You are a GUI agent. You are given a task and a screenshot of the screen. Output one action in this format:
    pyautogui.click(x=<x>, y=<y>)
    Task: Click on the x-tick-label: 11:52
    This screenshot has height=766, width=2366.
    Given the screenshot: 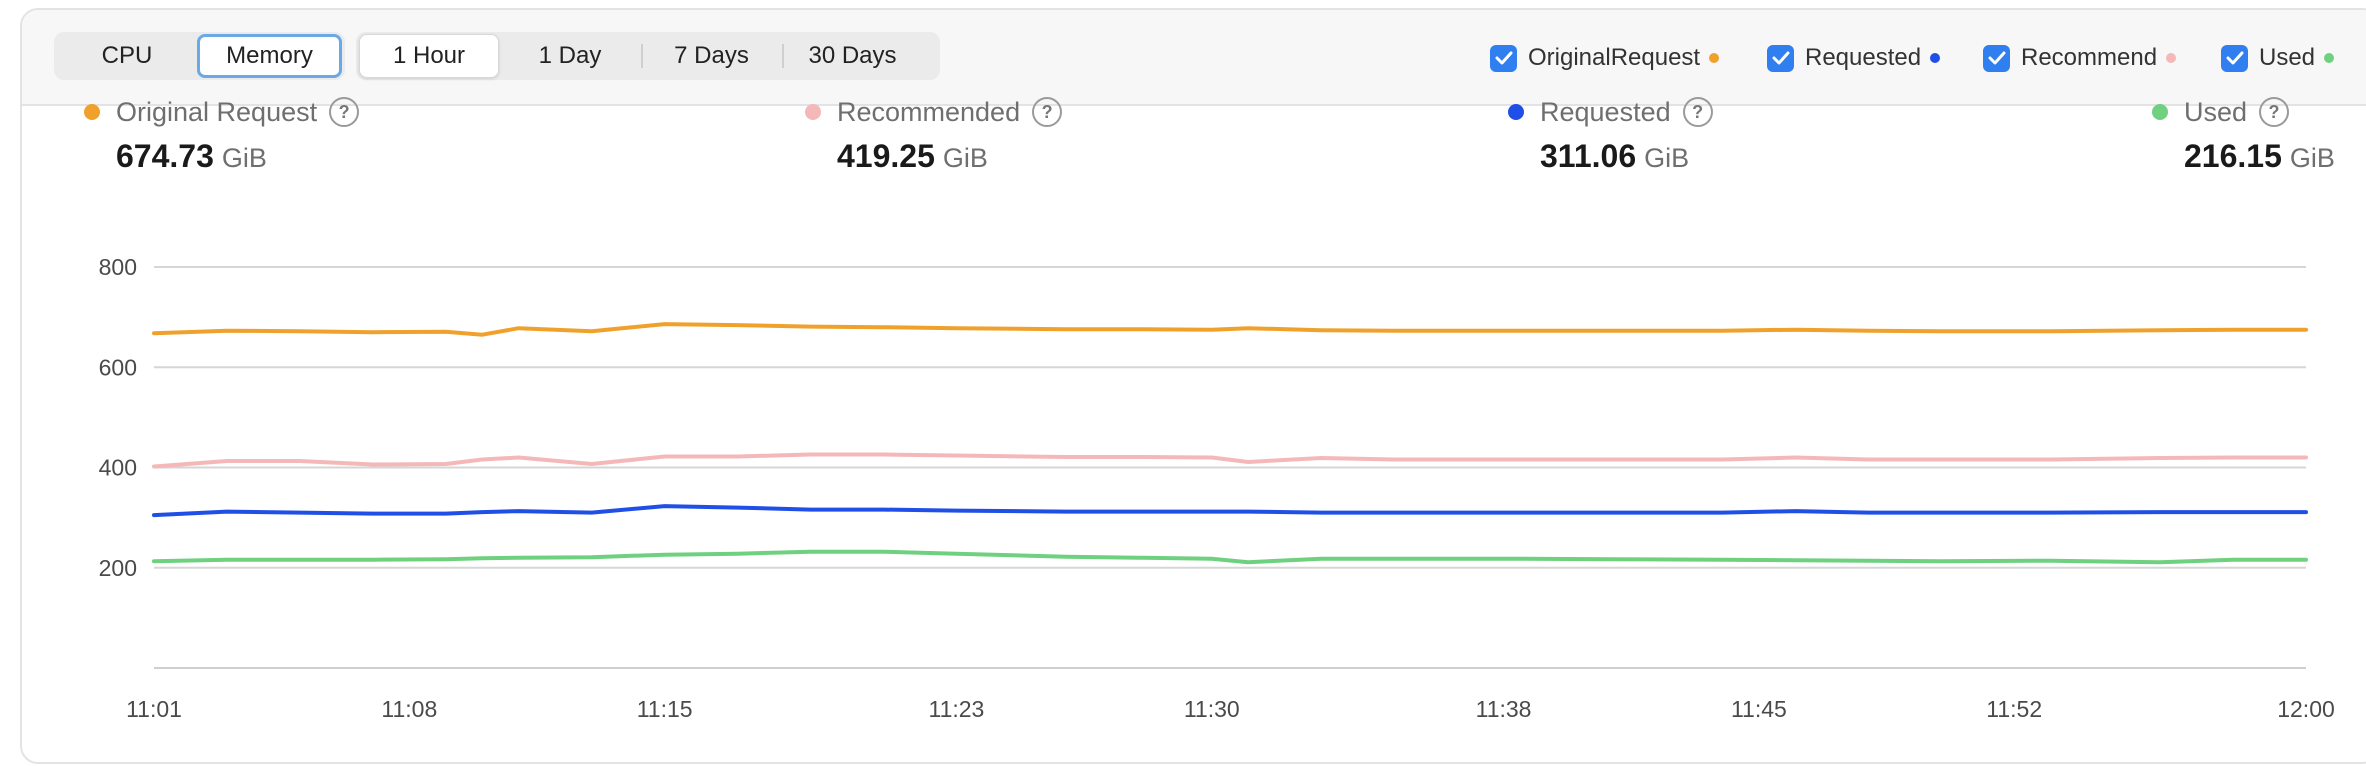 What is the action you would take?
    pyautogui.click(x=2014, y=709)
    